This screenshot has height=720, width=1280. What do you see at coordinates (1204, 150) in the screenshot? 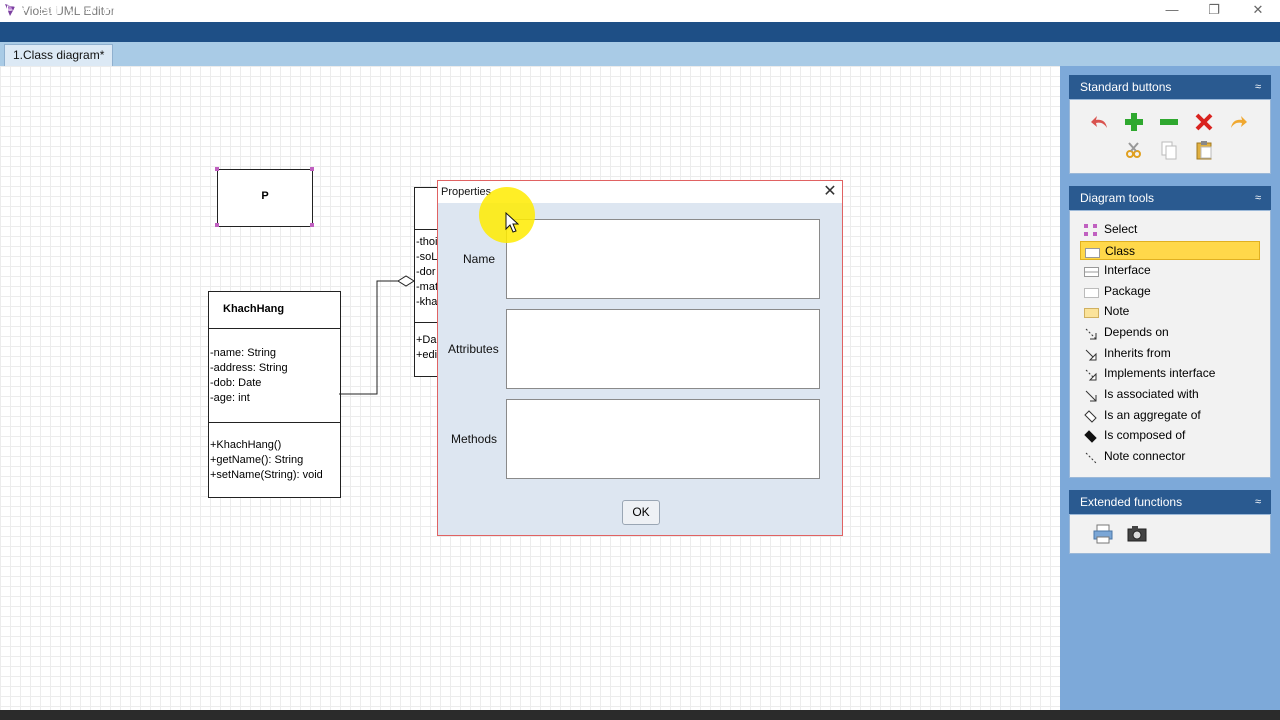
I see `paste-icon` at bounding box center [1204, 150].